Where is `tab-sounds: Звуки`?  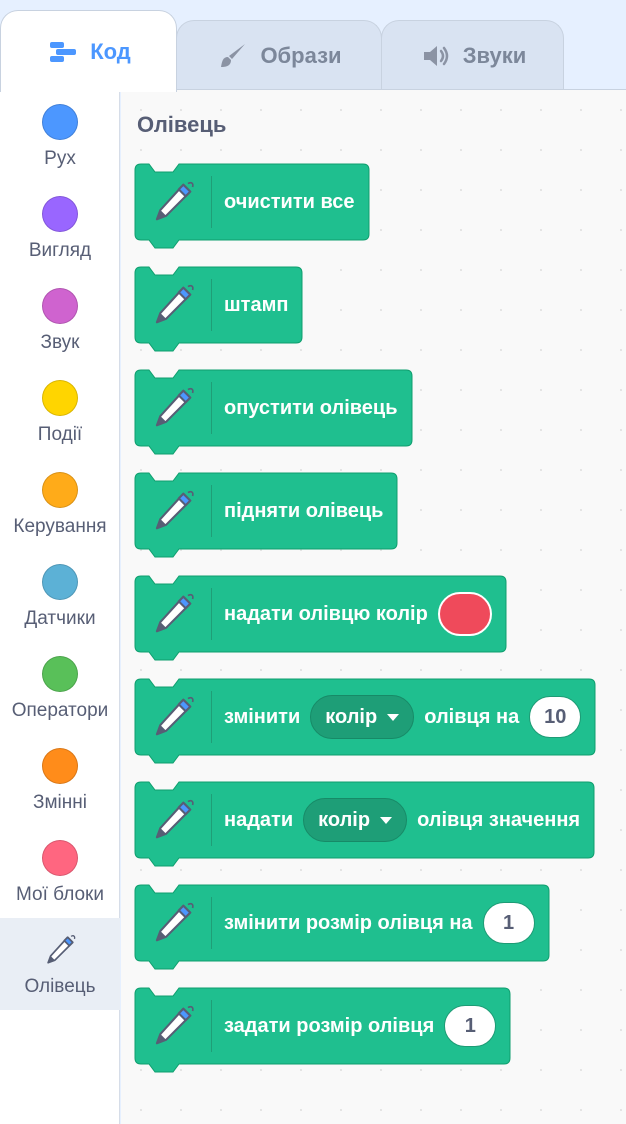 tab-sounds: Звуки is located at coordinates (472, 55).